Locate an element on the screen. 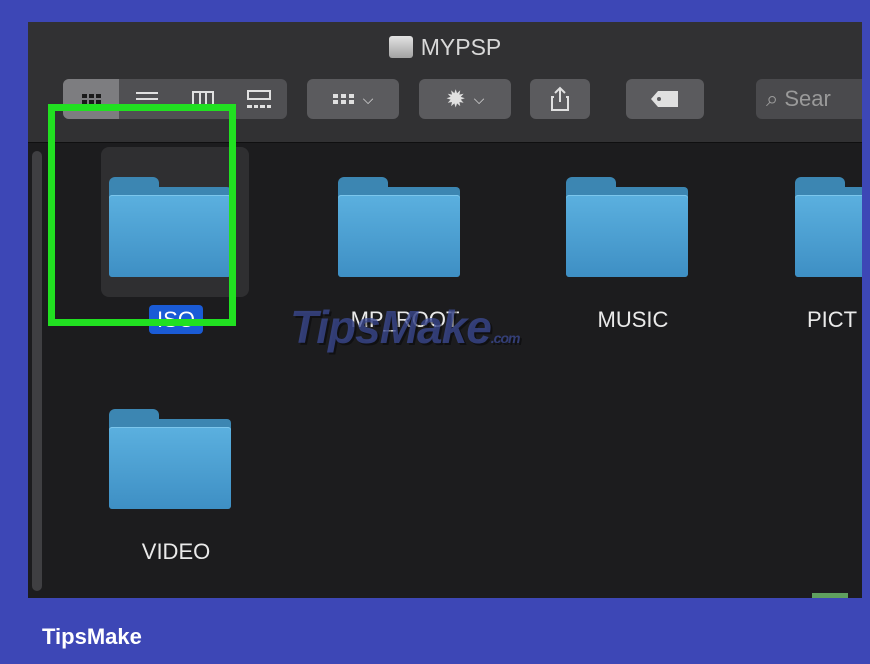 This screenshot has width=870, height=664. folder-label: ISO is located at coordinates (176, 319).